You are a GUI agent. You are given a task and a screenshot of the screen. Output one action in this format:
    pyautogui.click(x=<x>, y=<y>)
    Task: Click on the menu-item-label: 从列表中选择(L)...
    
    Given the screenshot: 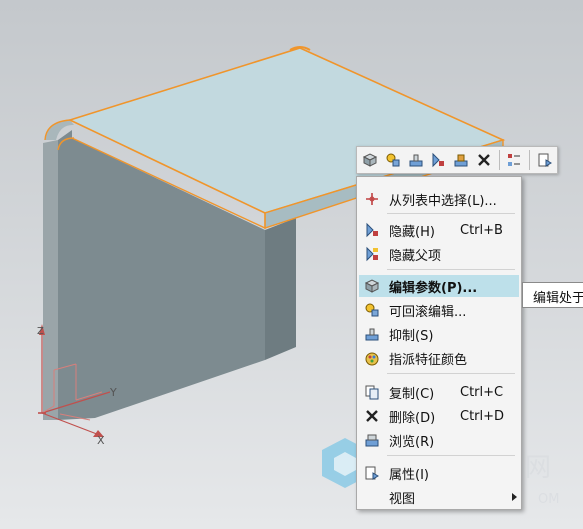 What is the action you would take?
    pyautogui.click(x=443, y=201)
    